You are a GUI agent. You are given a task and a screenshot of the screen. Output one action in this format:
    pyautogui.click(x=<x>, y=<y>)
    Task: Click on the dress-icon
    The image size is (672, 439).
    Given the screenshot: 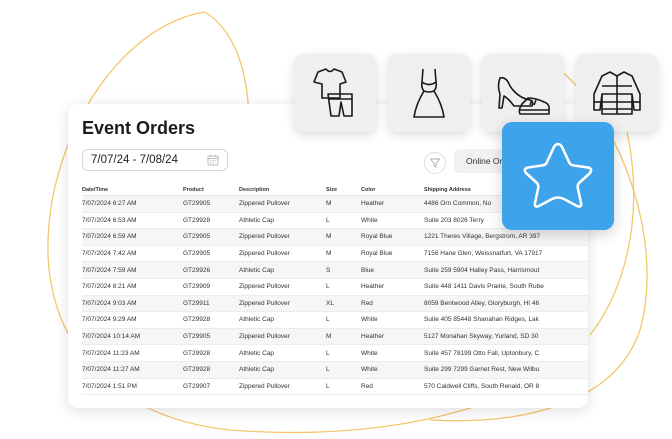 What is the action you would take?
    pyautogui.click(x=429, y=93)
    